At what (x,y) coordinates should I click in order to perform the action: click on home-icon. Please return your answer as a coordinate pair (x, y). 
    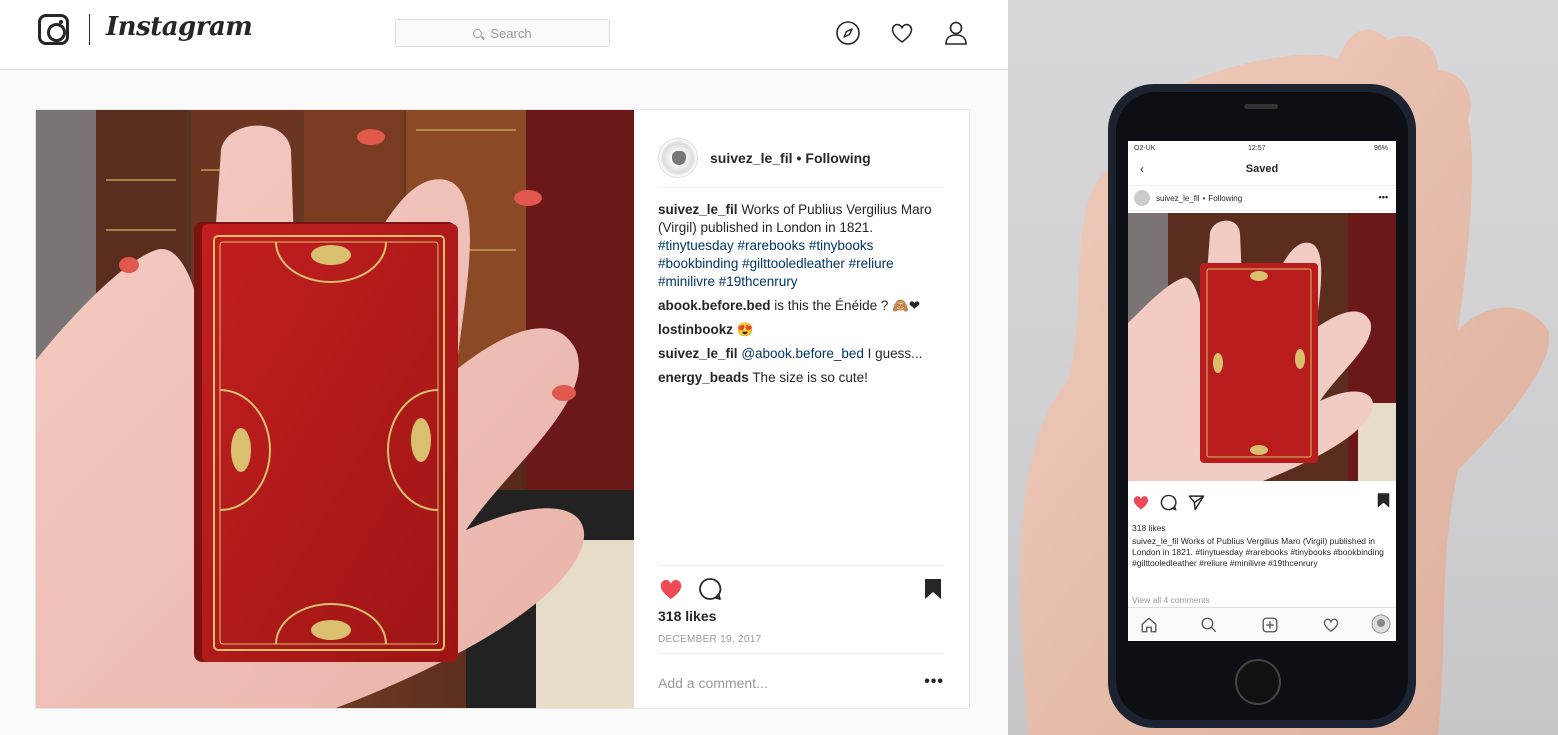
    Looking at the image, I should click on (1149, 625).